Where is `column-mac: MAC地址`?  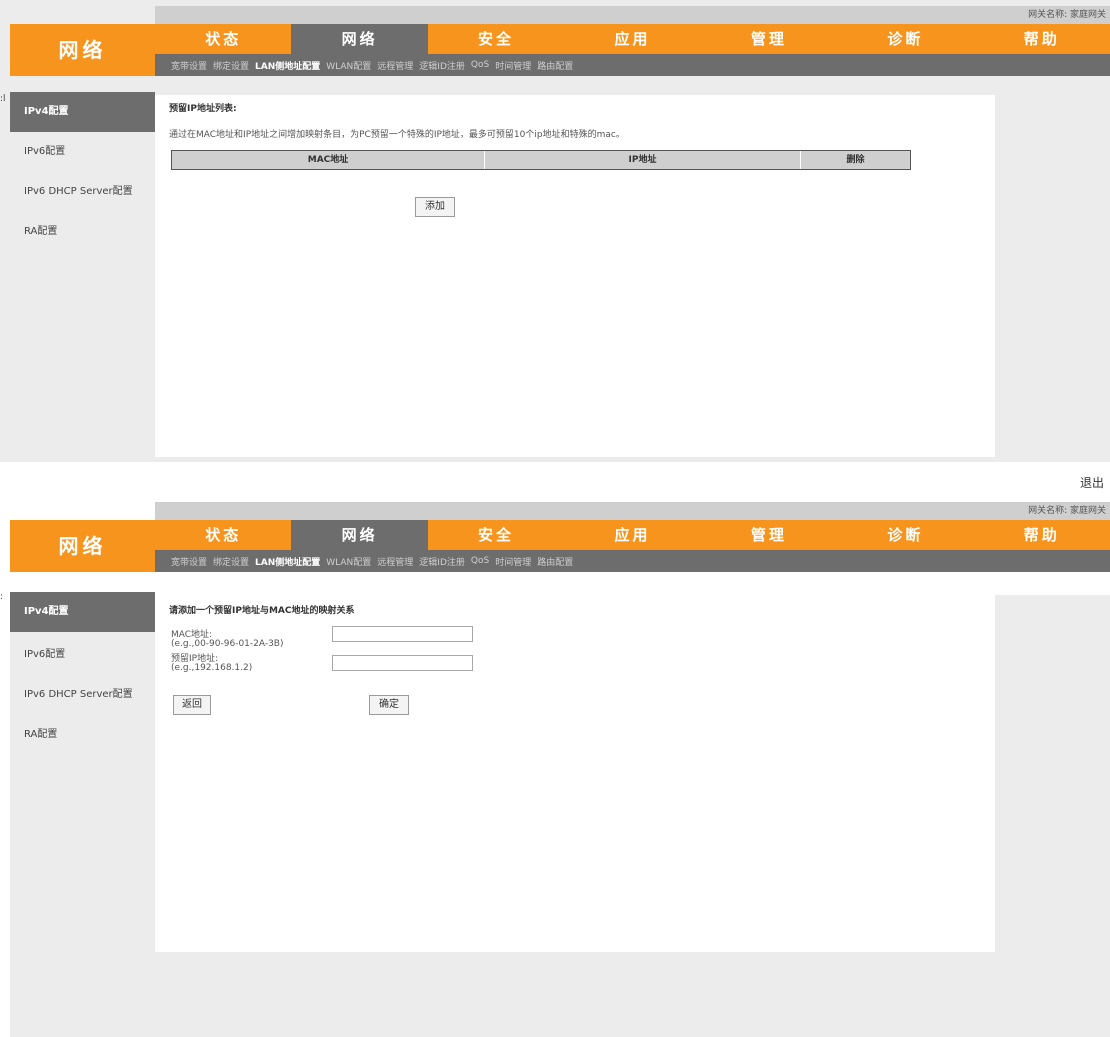 column-mac: MAC地址 is located at coordinates (328, 160).